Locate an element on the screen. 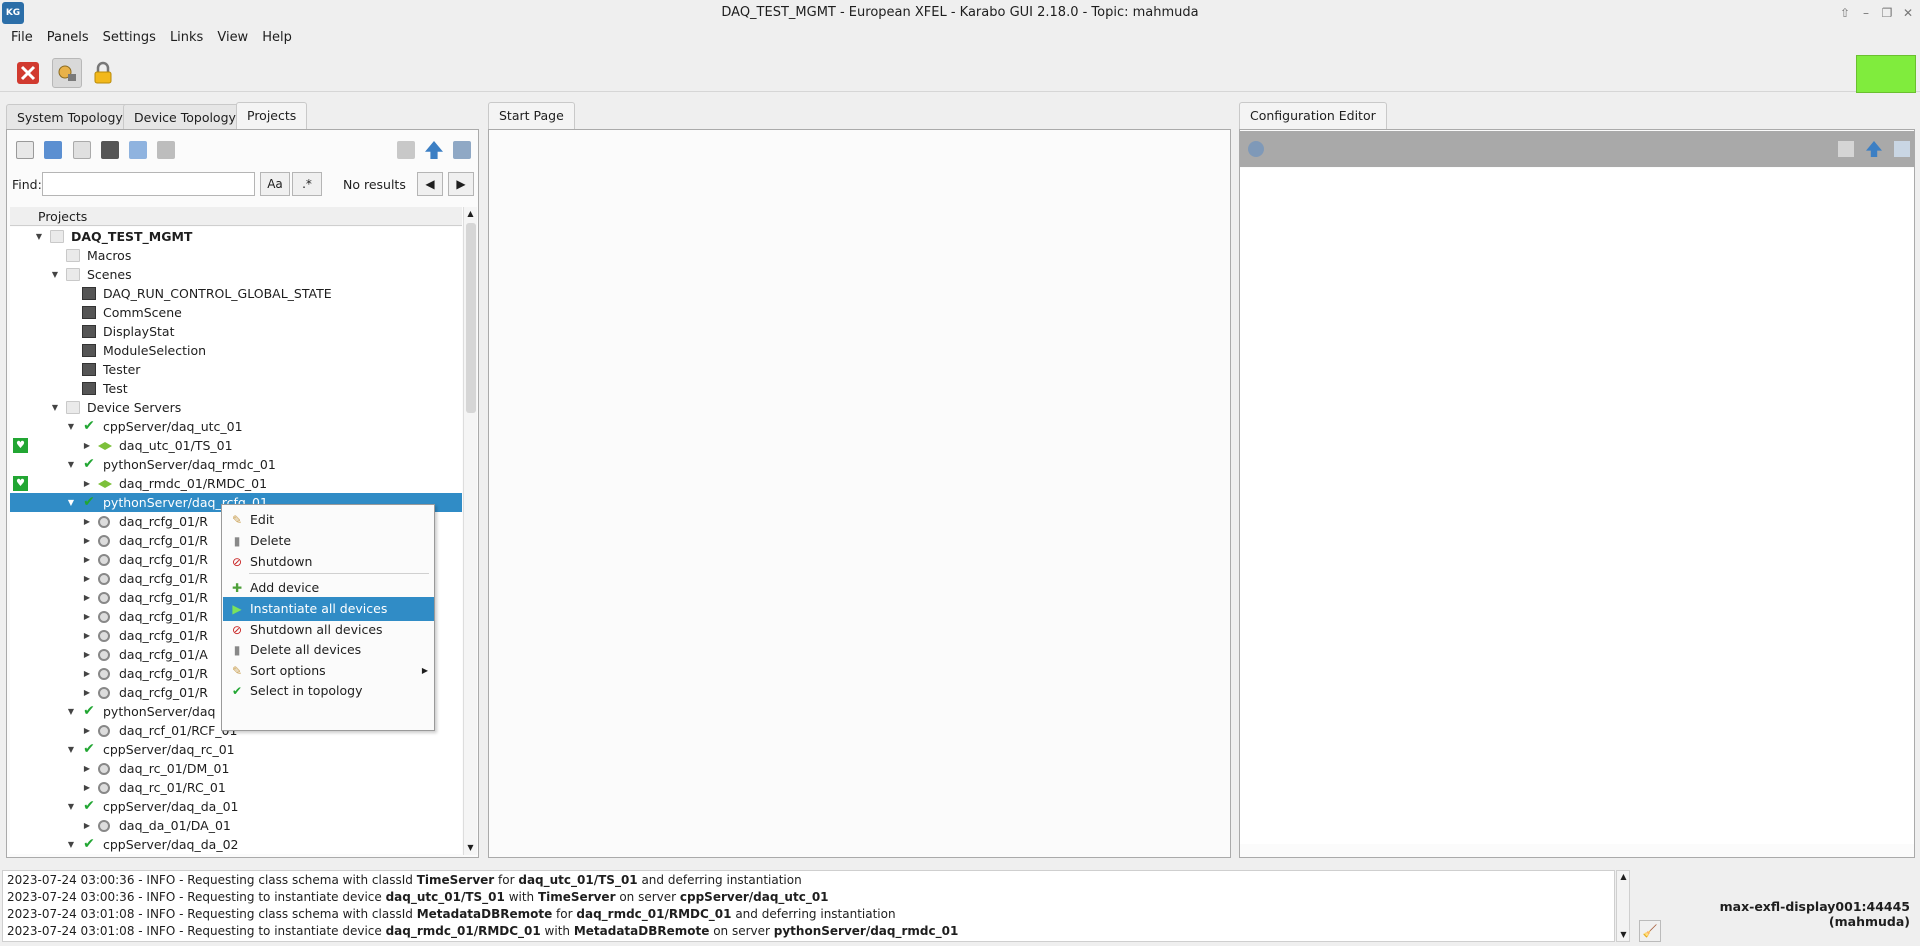  lock-icon is located at coordinates (103, 73).